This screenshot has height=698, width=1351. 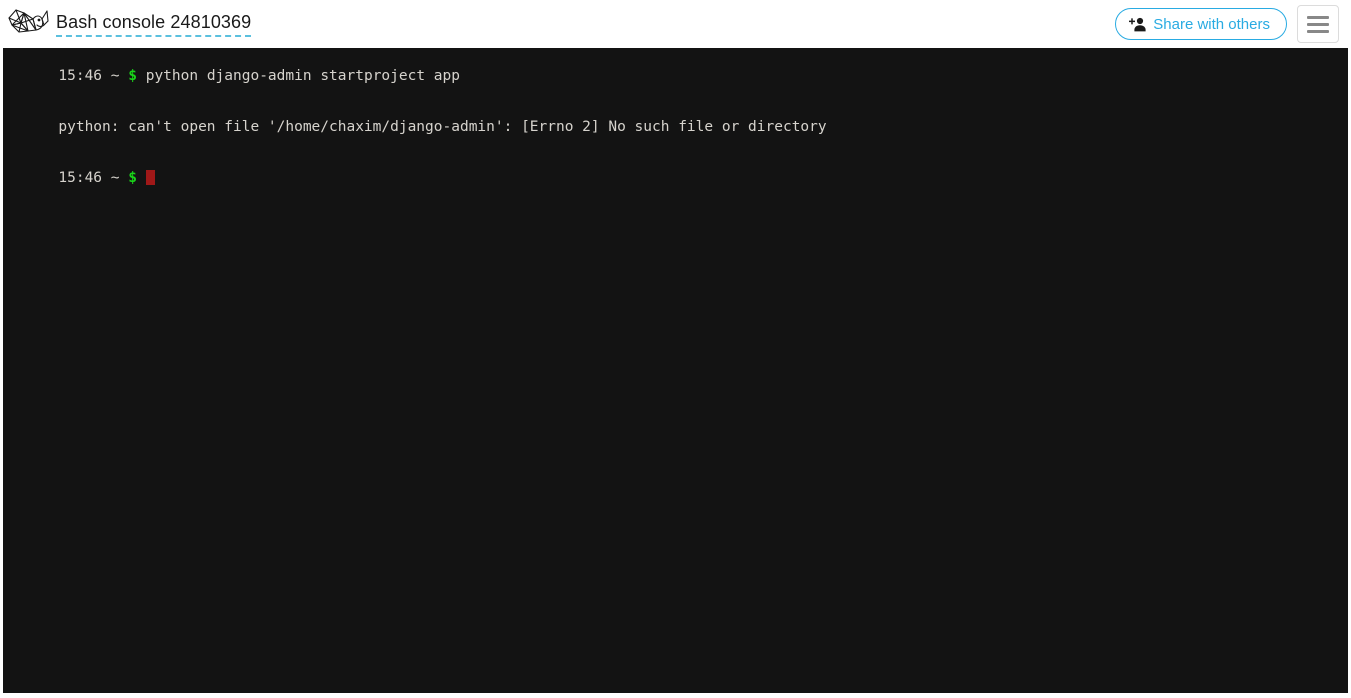 I want to click on share-with-others-button: Share with others, so click(x=1201, y=24).